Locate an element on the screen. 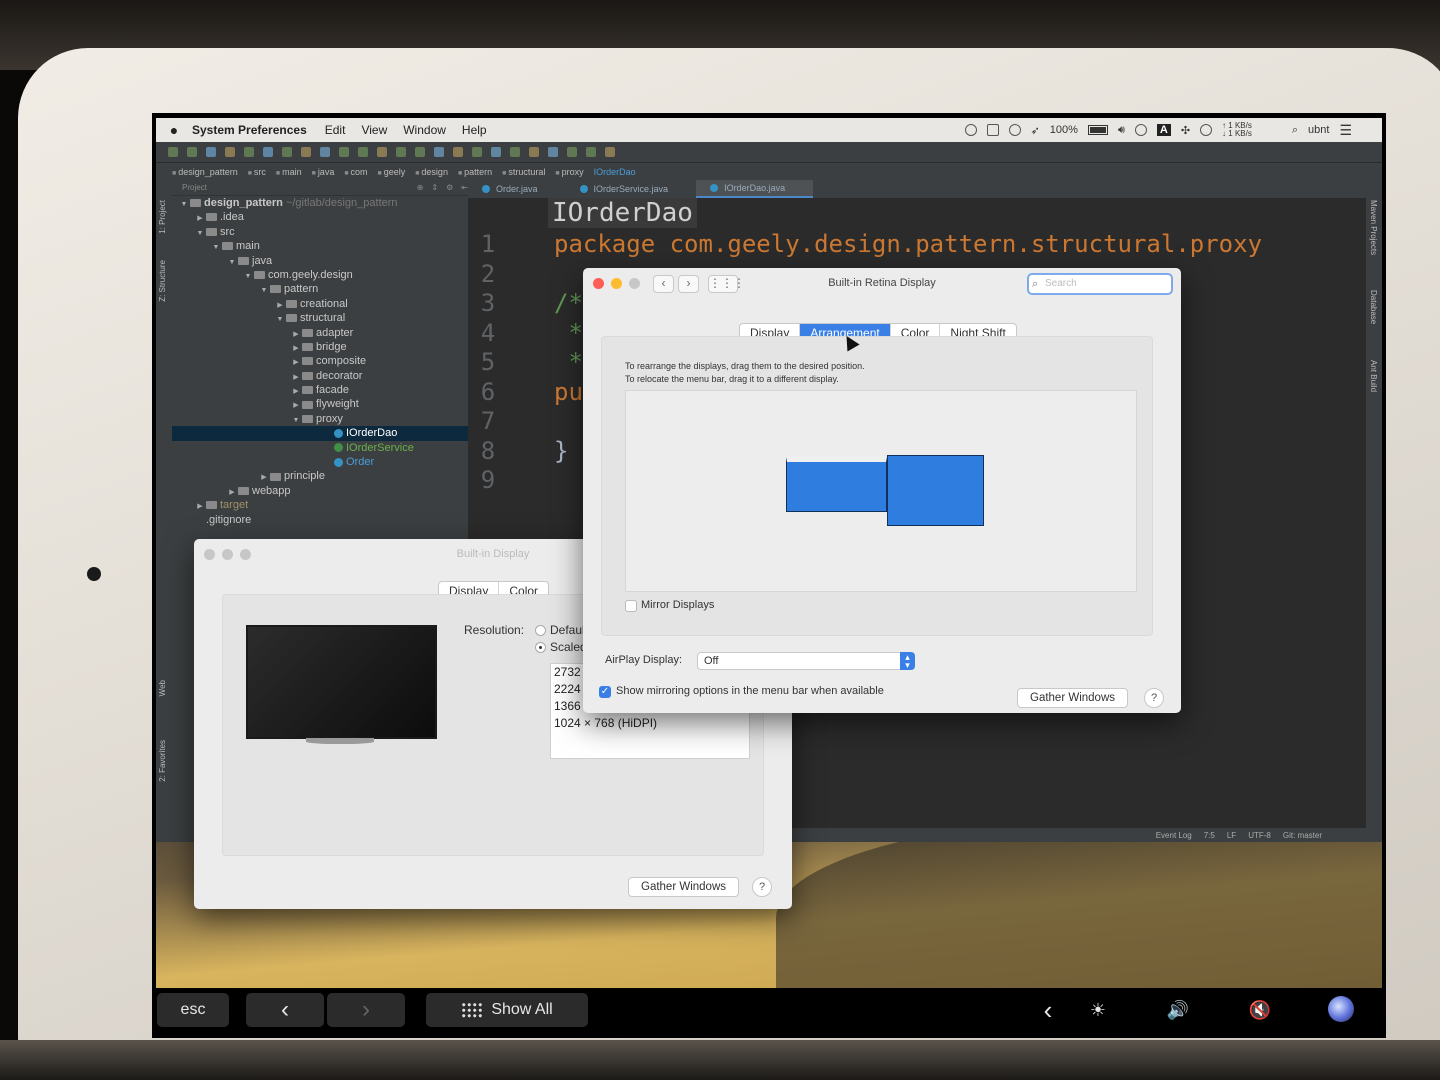  tree-item: ▶ creational is located at coordinates (320, 304).